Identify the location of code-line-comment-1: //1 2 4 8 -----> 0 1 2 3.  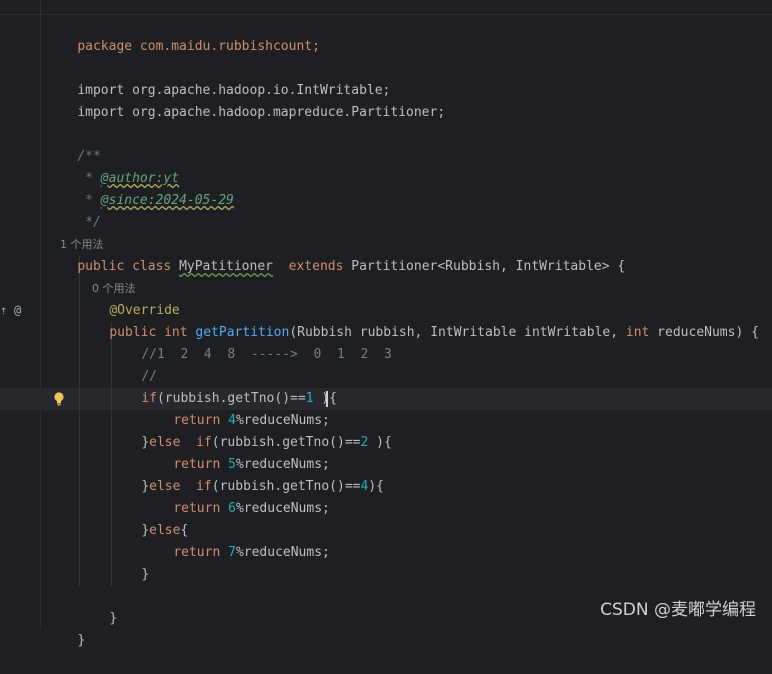
(250, 342).